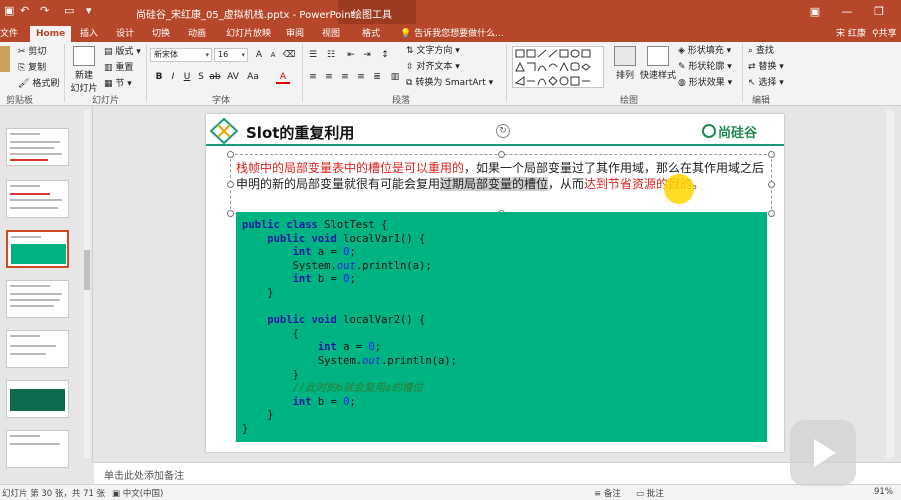  I want to click on tab-file: 文件, so click(12, 34).